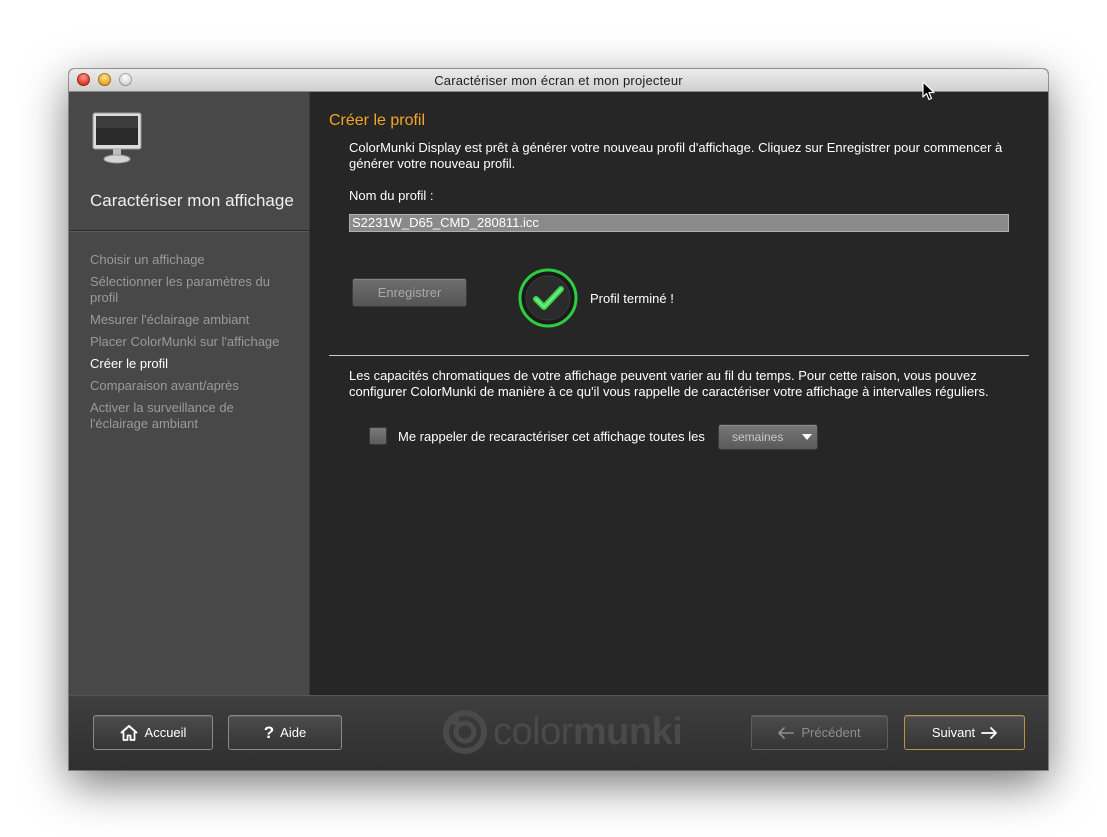 Image resolution: width=1107 pixels, height=837 pixels. Describe the element at coordinates (391, 195) in the screenshot. I see `profile-name-label: Nom du profil :` at that location.